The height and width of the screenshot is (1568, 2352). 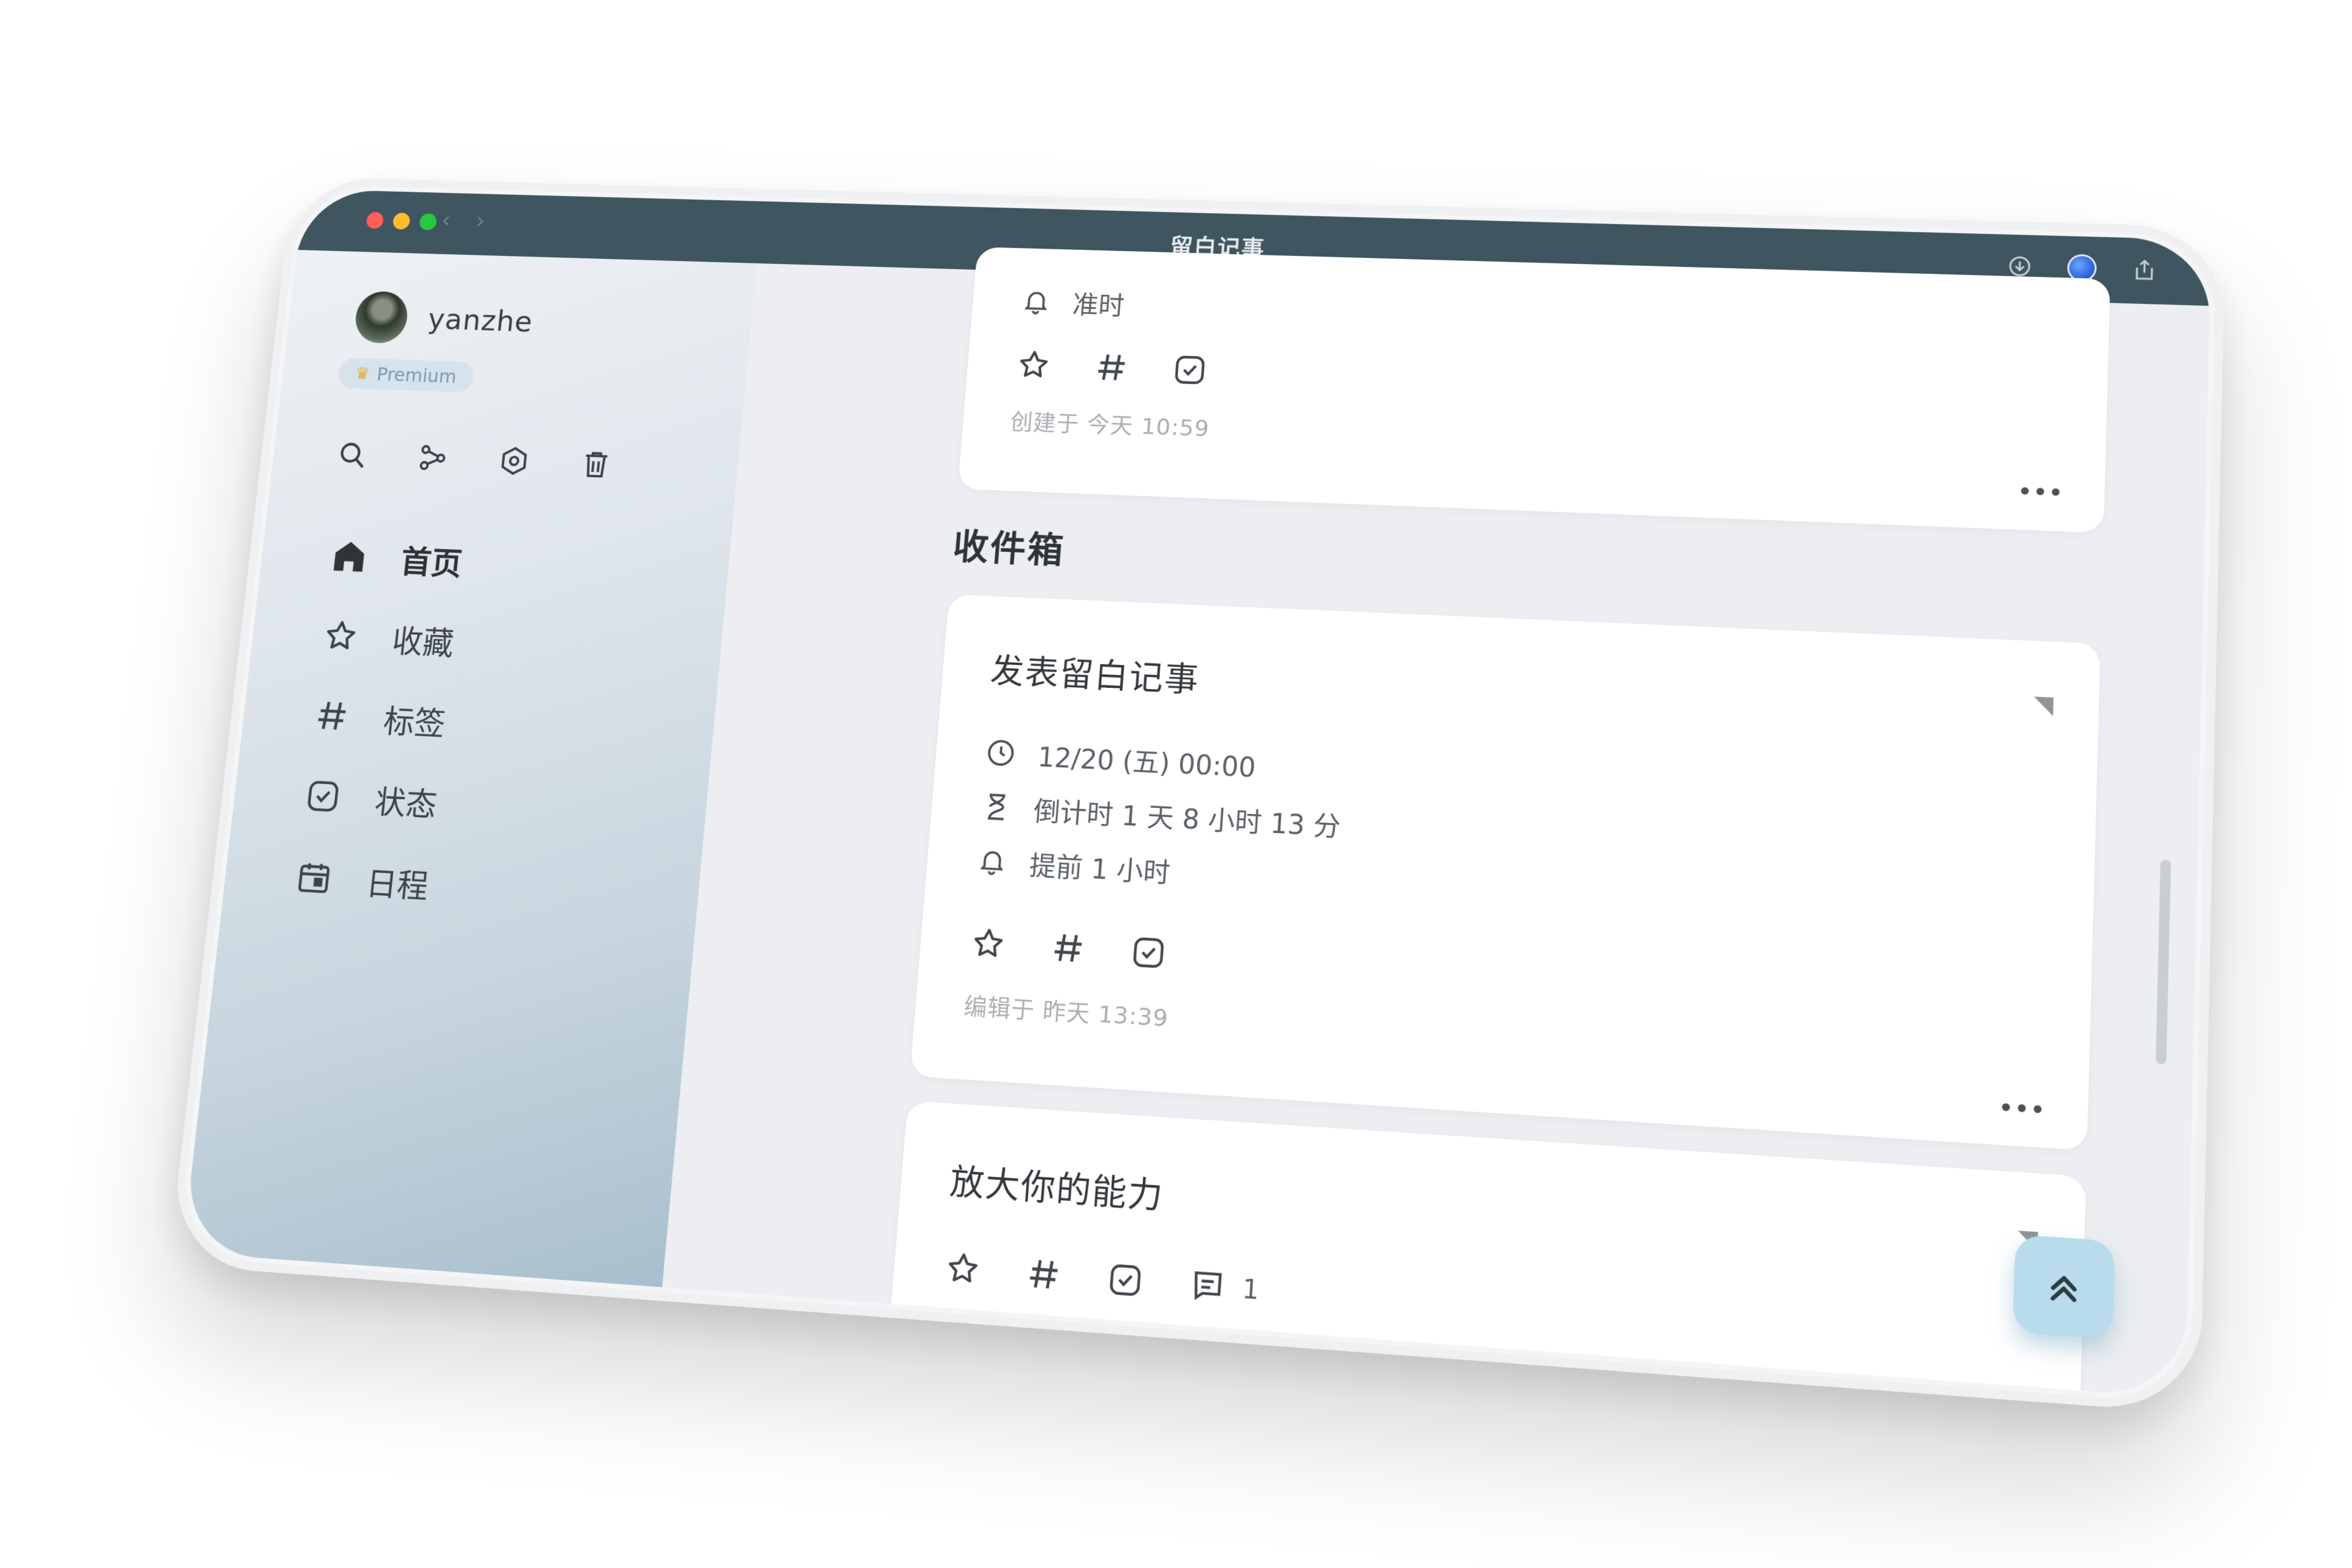 I want to click on window-controls, so click(x=401, y=221).